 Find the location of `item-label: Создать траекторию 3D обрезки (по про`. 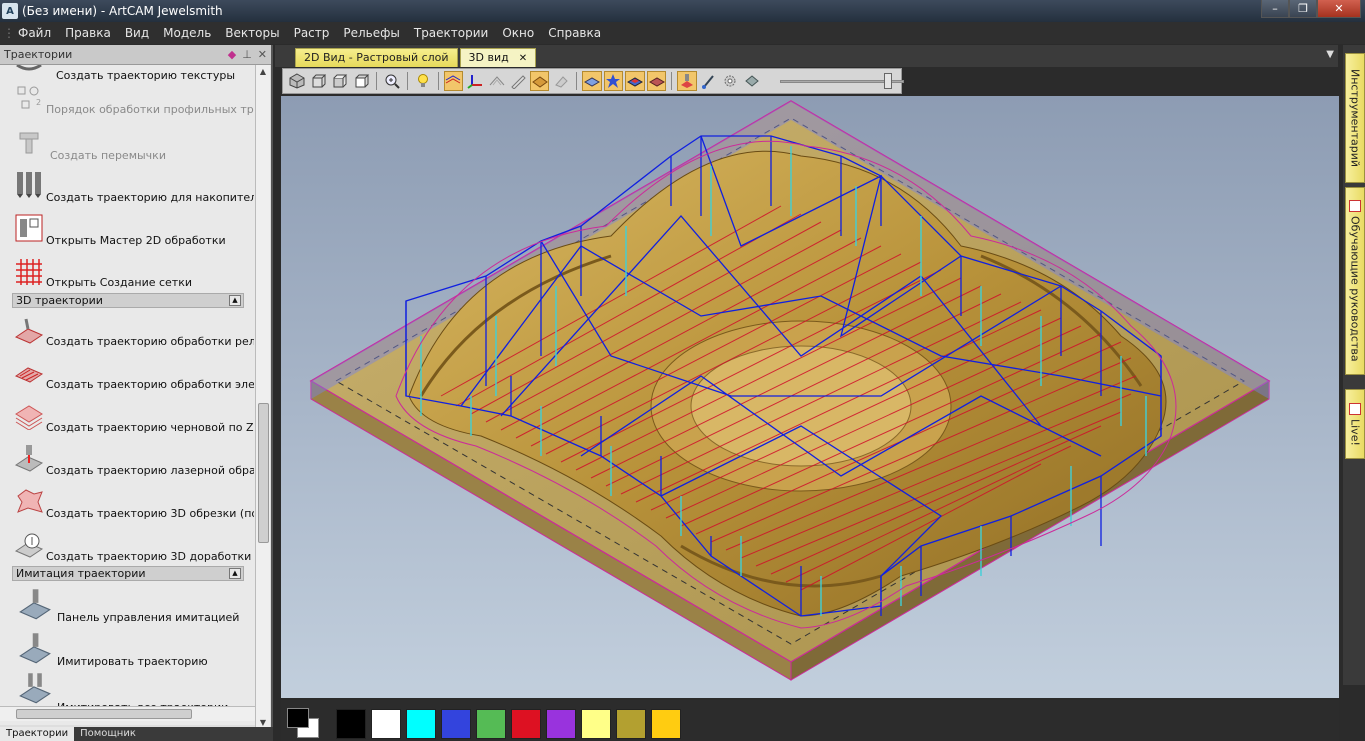

item-label: Создать траекторию 3D обрезки (по про is located at coordinates (150, 513).